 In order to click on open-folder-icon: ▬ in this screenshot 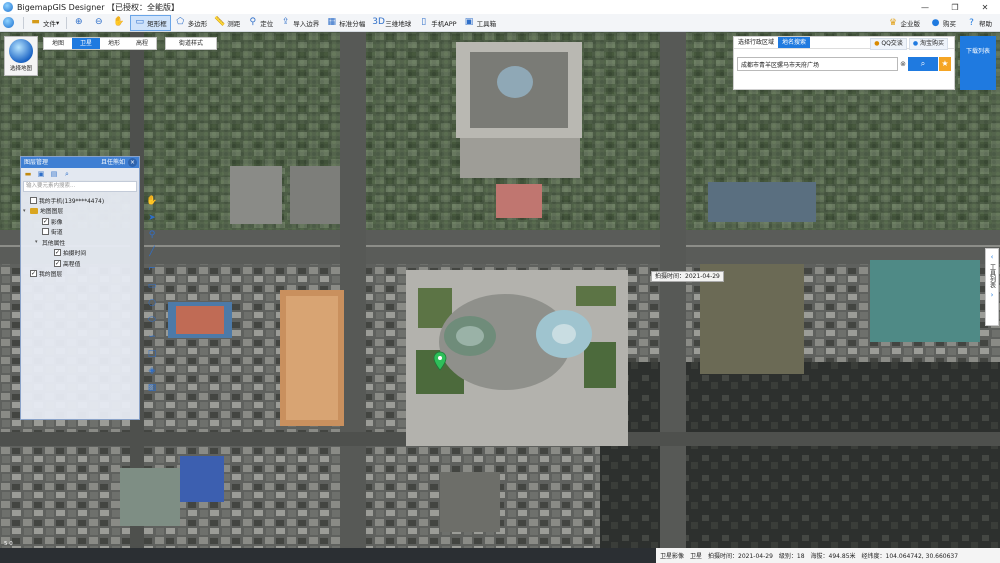, I will do `click(28, 174)`.